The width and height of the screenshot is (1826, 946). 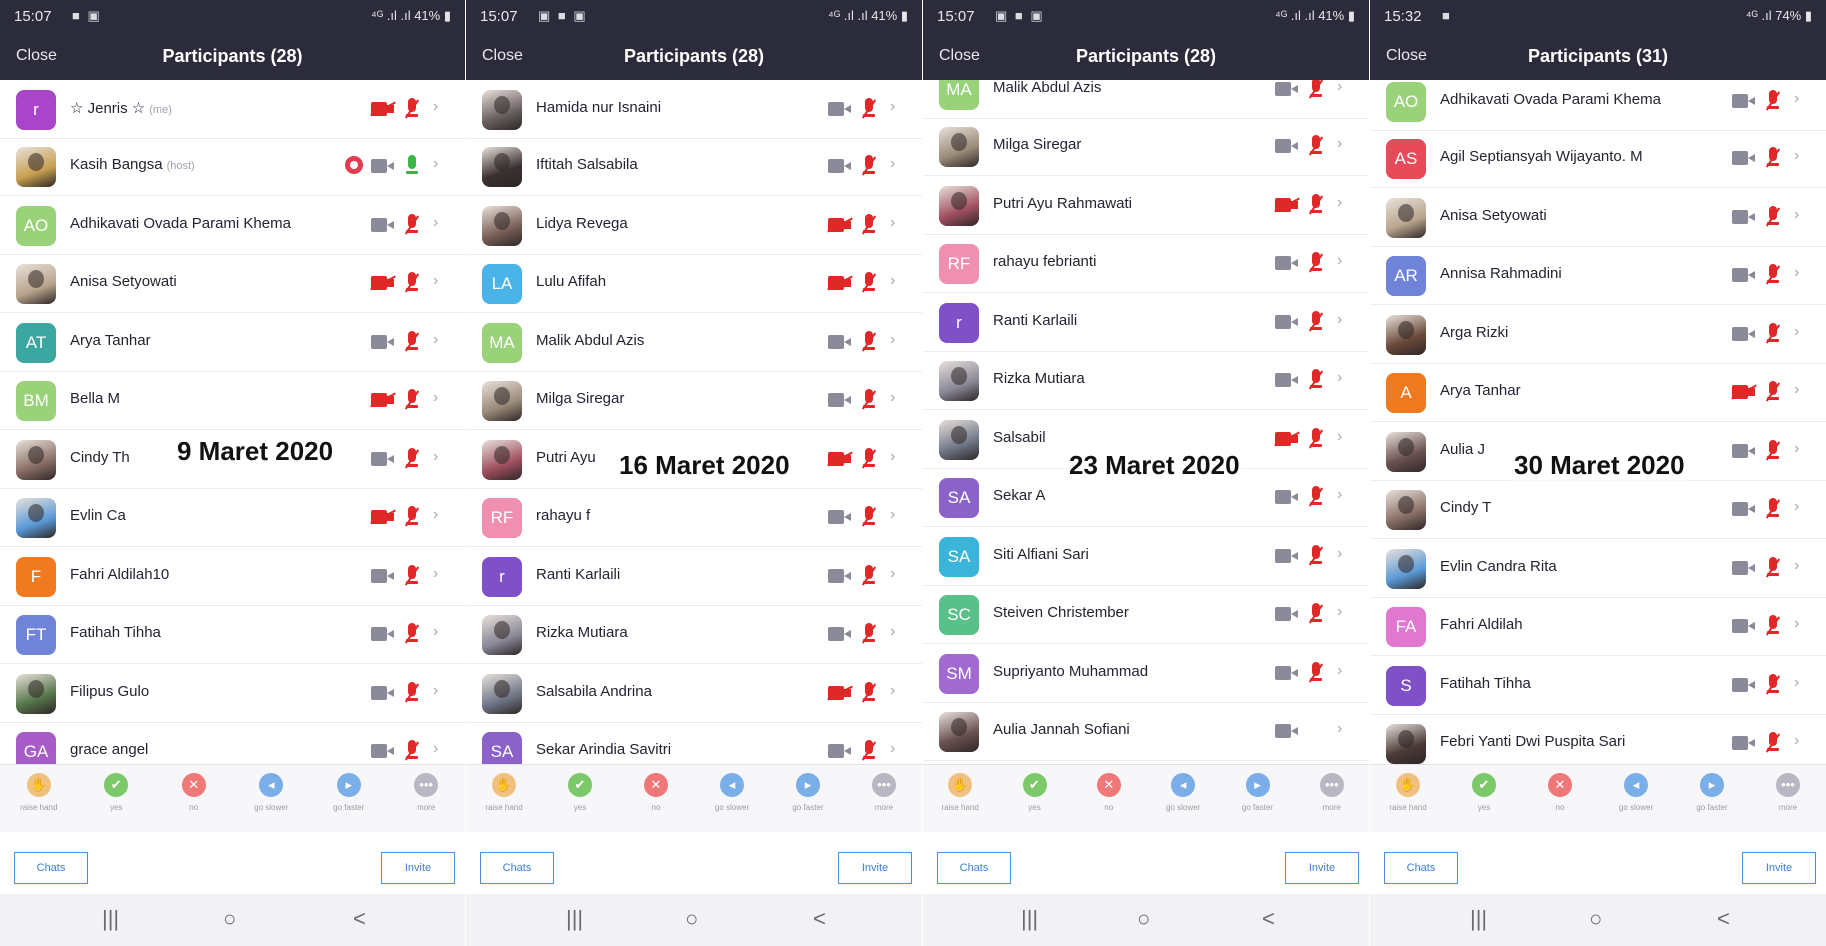 What do you see at coordinates (1598, 158) in the screenshot?
I see `participant-row: AS Agil Septiansyah Wijayanto. M ›` at bounding box center [1598, 158].